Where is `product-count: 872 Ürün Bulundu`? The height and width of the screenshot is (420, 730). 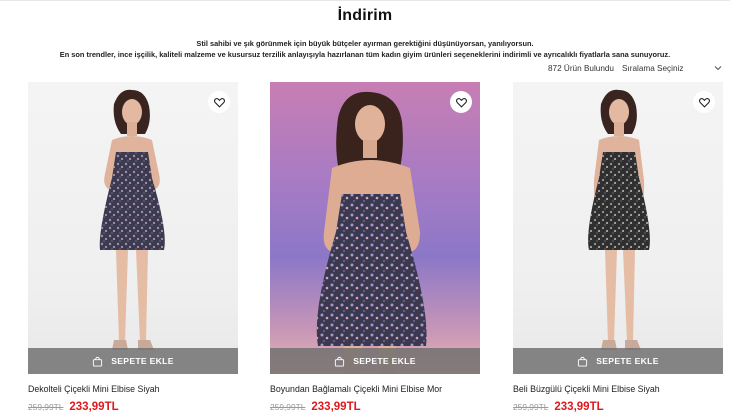
product-count: 872 Ürün Bulundu is located at coordinates (580, 68).